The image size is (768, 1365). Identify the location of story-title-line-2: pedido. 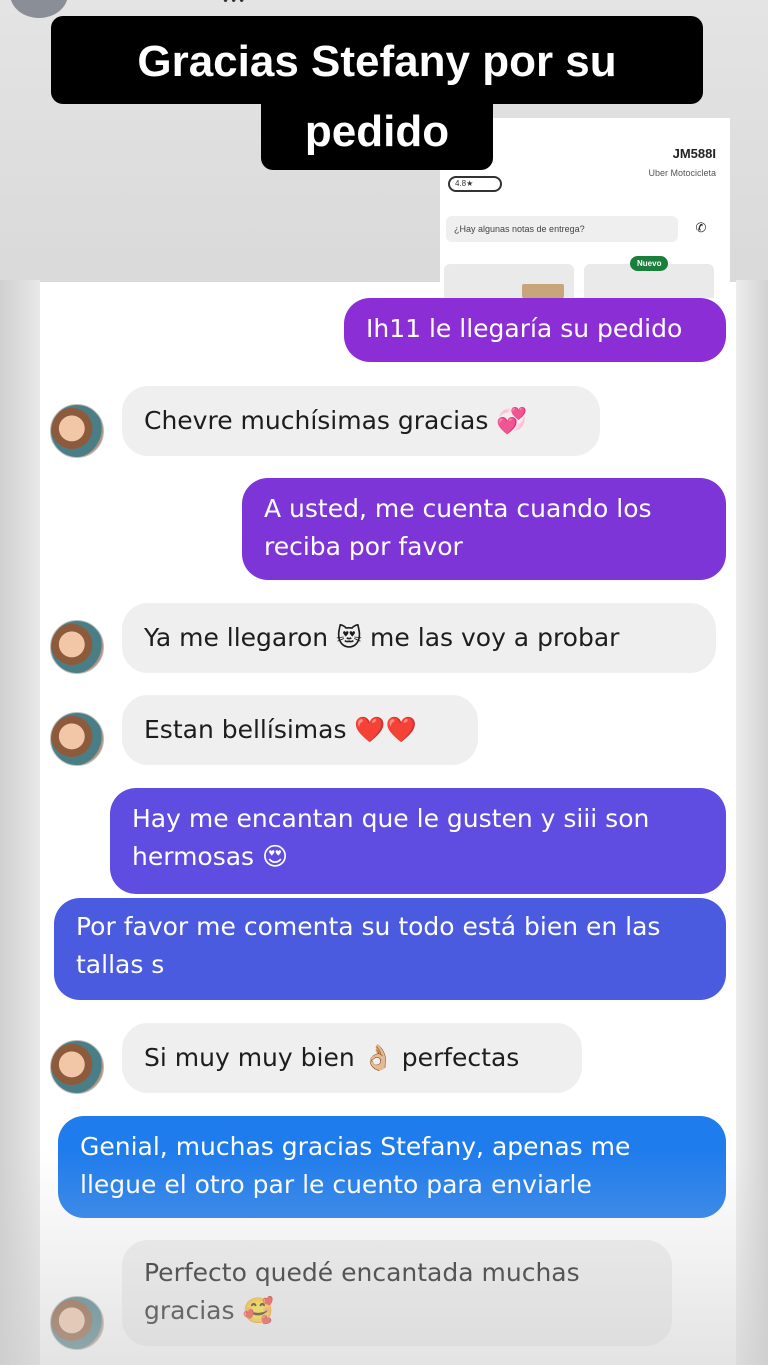
(377, 135).